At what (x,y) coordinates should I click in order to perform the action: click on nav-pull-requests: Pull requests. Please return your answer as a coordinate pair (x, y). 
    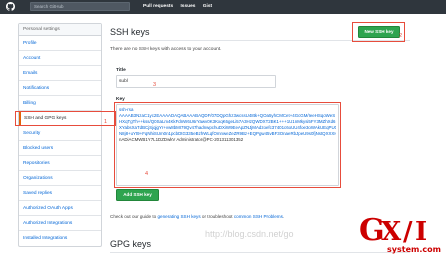
    Looking at the image, I should click on (158, 6).